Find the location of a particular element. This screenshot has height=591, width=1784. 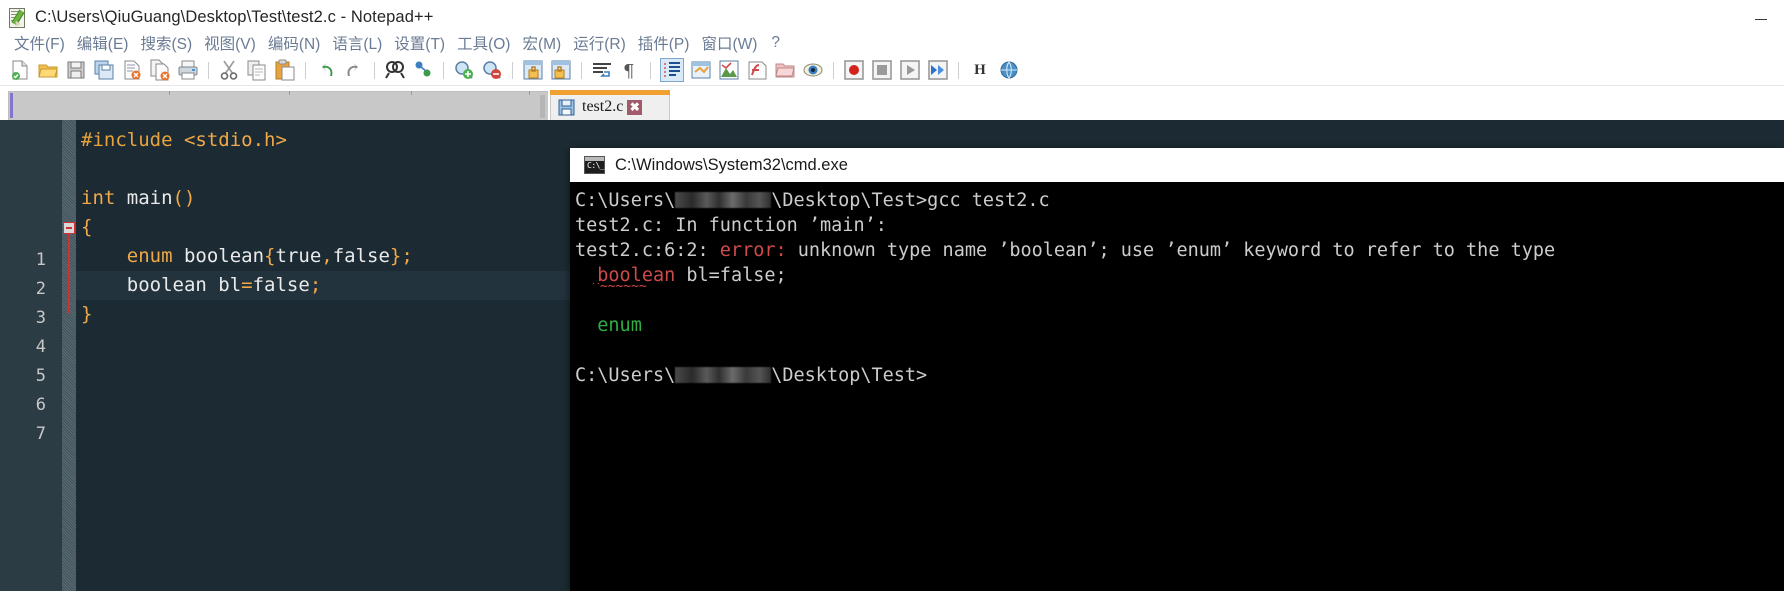

replace-icon is located at coordinates (423, 70).